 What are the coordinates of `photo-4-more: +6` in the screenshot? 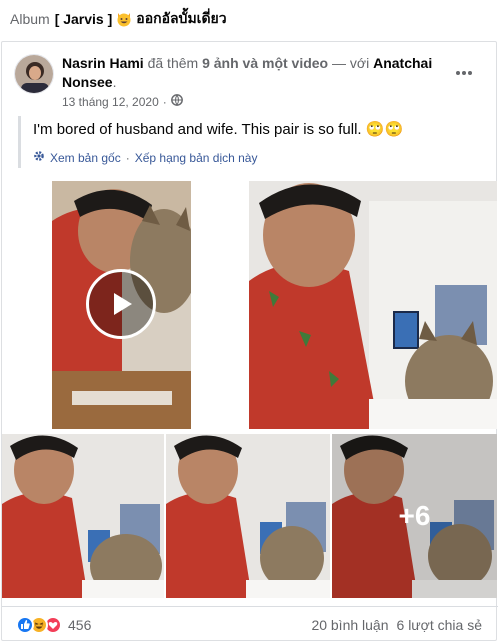 It's located at (414, 516).